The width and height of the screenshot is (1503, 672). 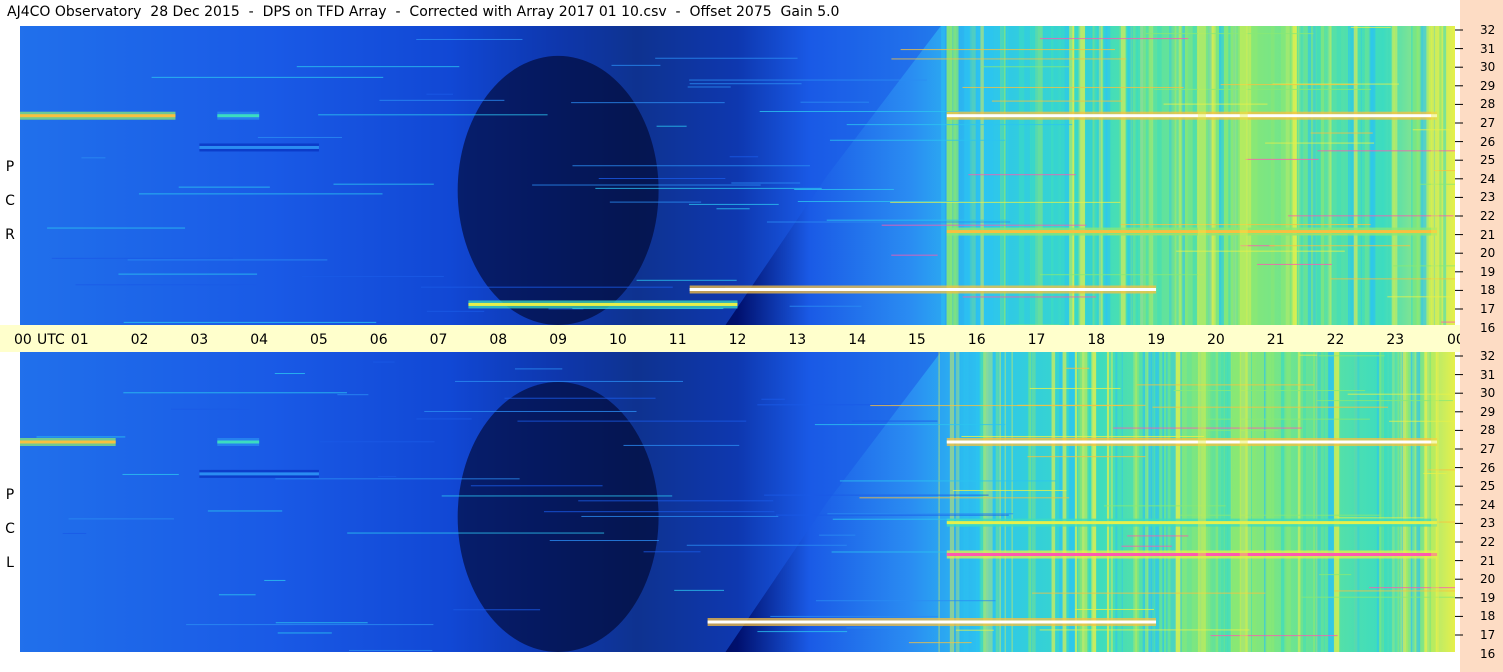 What do you see at coordinates (10, 167) in the screenshot?
I see `rcp-letter-1: P` at bounding box center [10, 167].